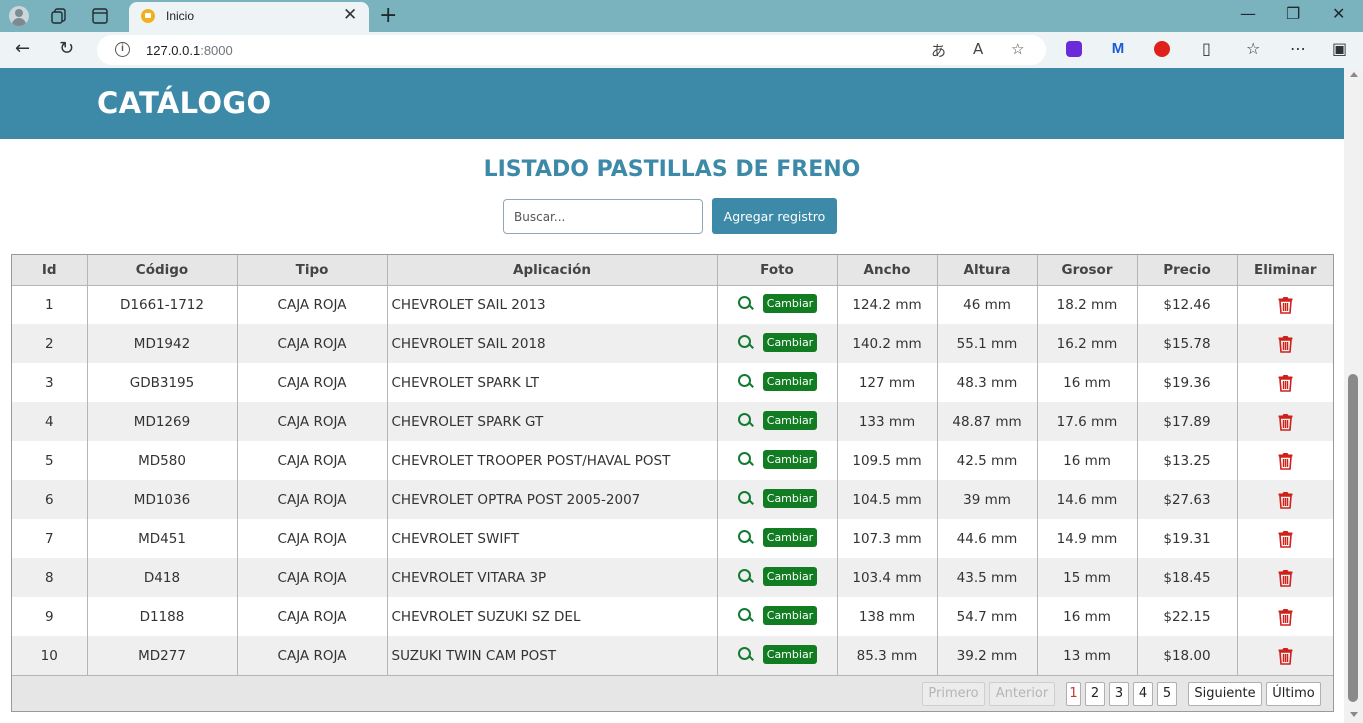  Describe the element at coordinates (777, 270) in the screenshot. I see `column-header: Foto` at that location.